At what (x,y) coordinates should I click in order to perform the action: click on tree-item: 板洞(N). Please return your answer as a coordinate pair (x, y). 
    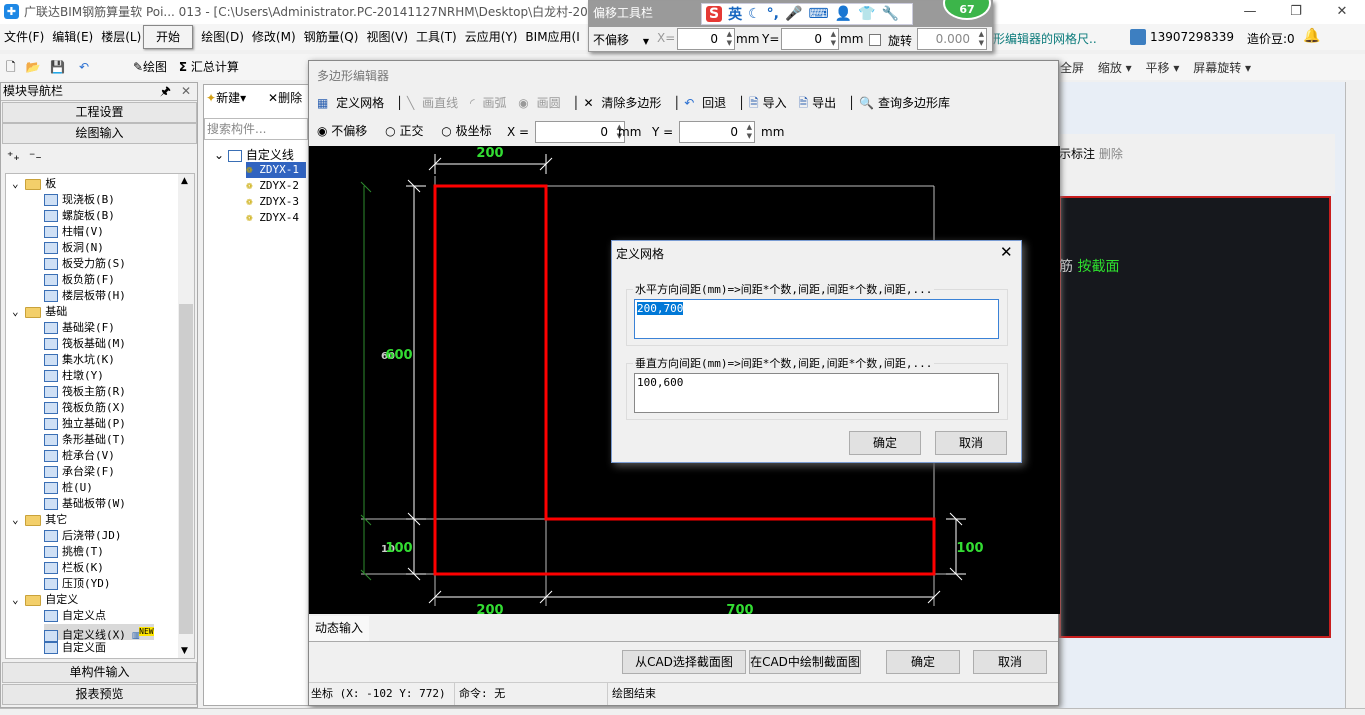
    Looking at the image, I should click on (74, 248).